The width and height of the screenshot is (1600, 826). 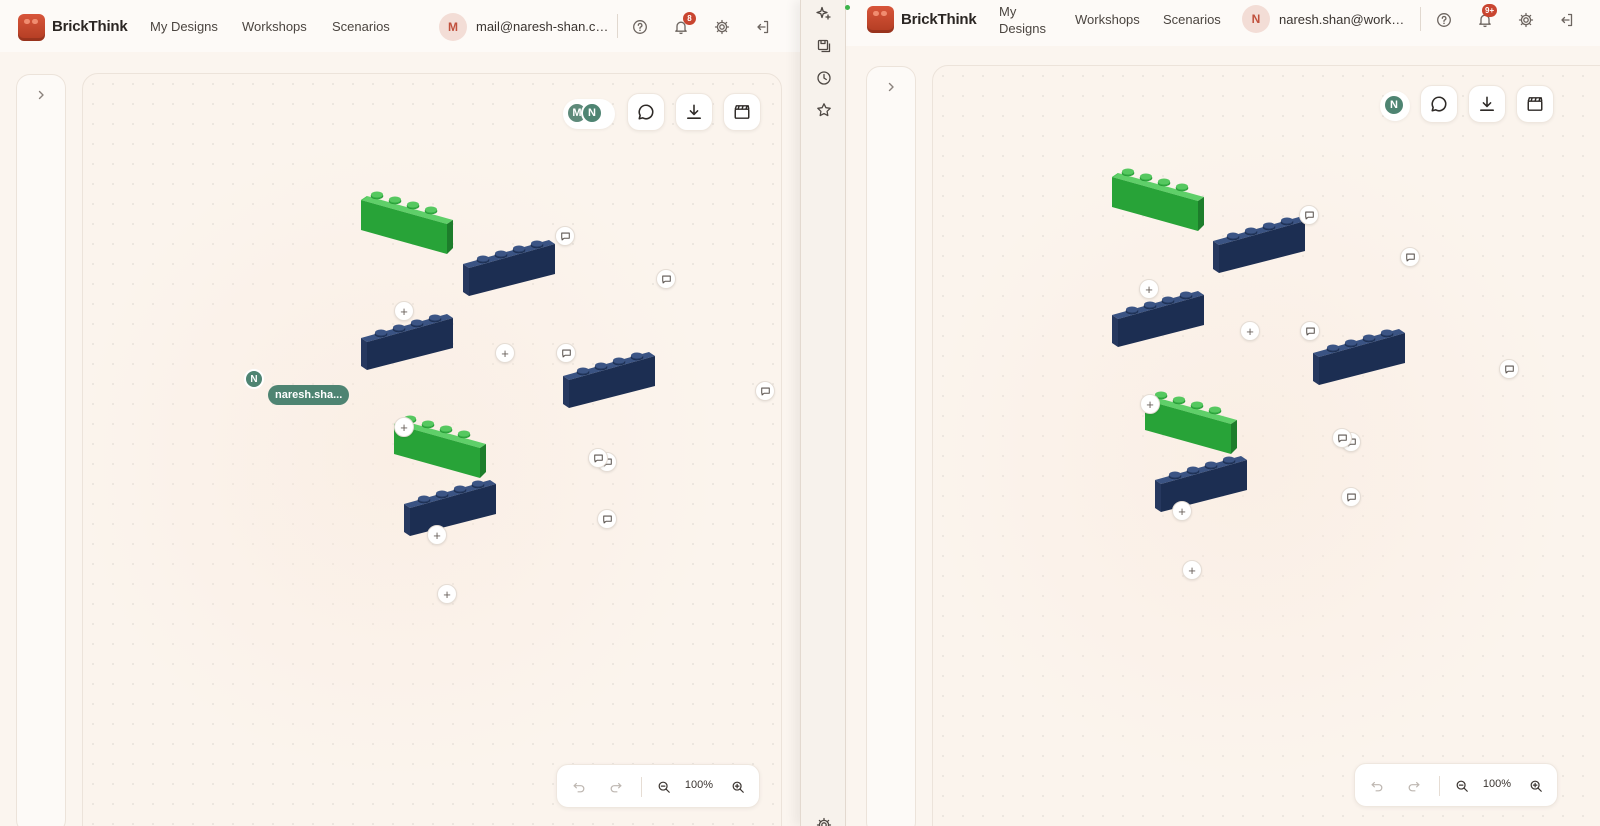 I want to click on presence-group: M N, so click(x=589, y=114).